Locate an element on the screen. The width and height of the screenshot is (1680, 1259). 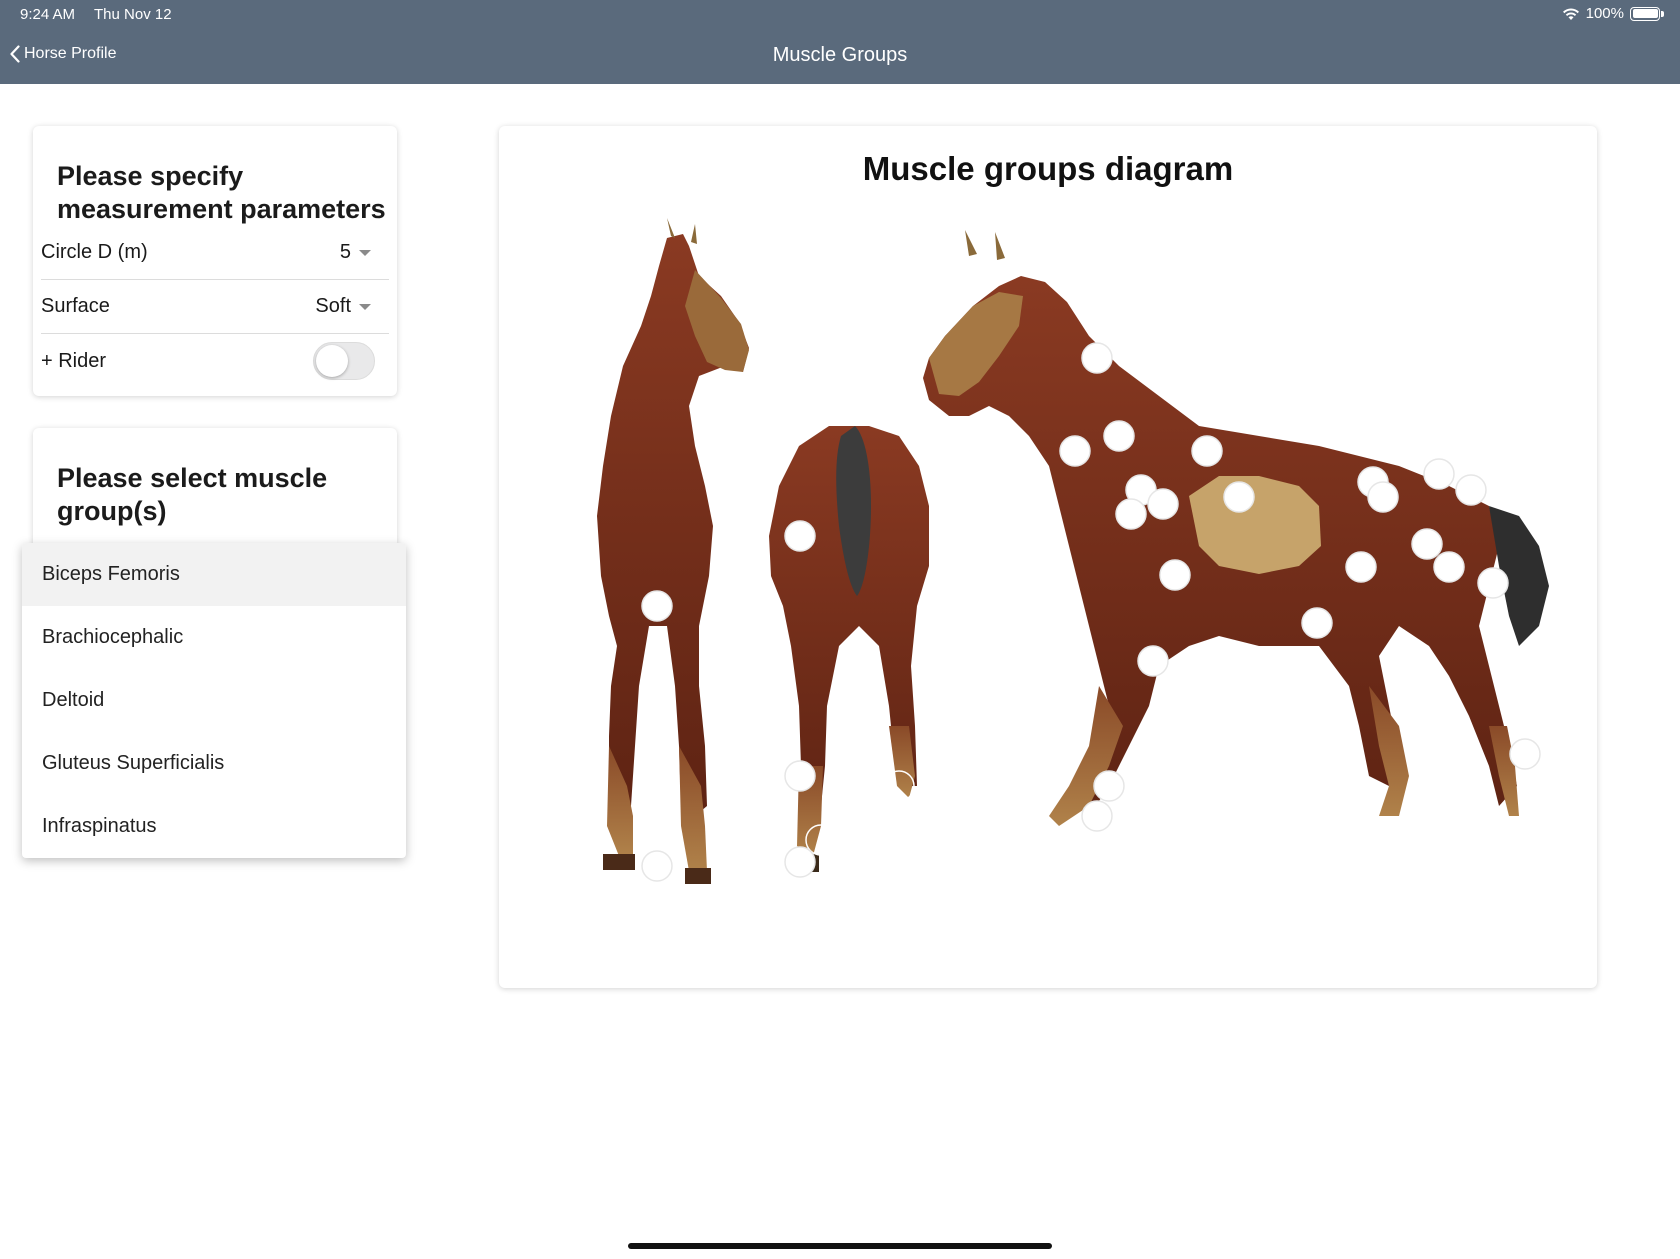
surface-select: Soft is located at coordinates (352, 306).